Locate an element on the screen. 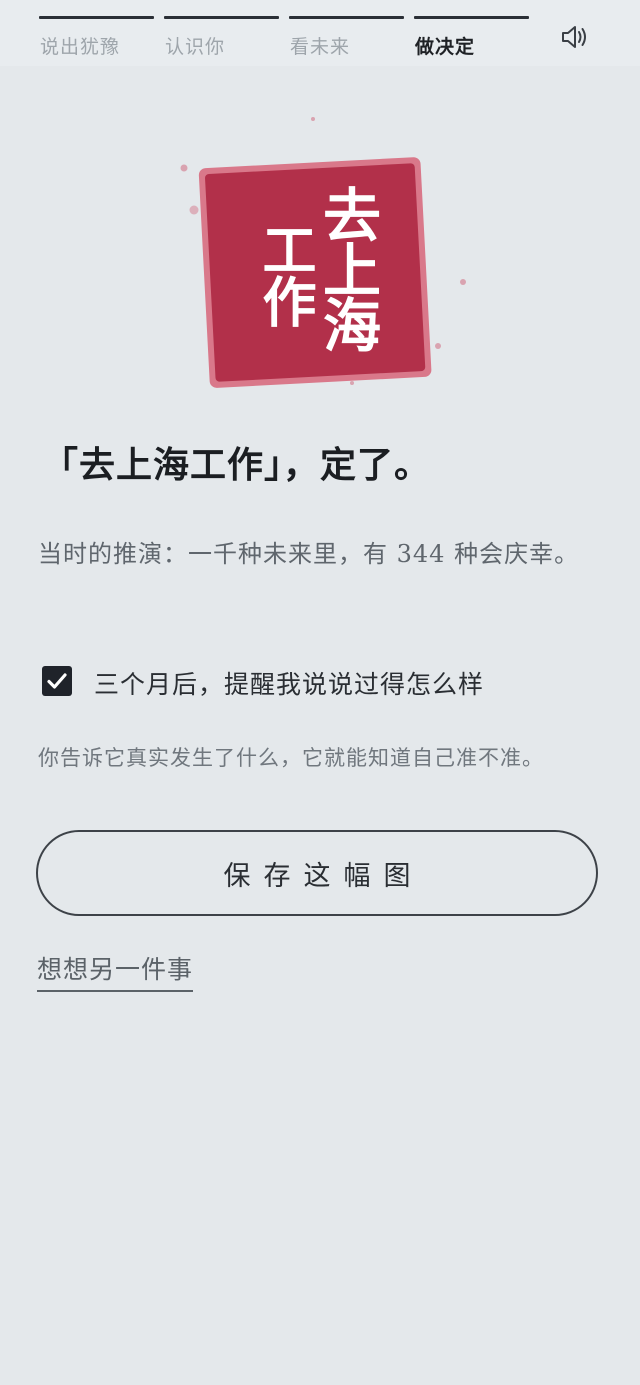 This screenshot has width=640, height=1385. stamp-text-main: 去上海 is located at coordinates (347, 267).